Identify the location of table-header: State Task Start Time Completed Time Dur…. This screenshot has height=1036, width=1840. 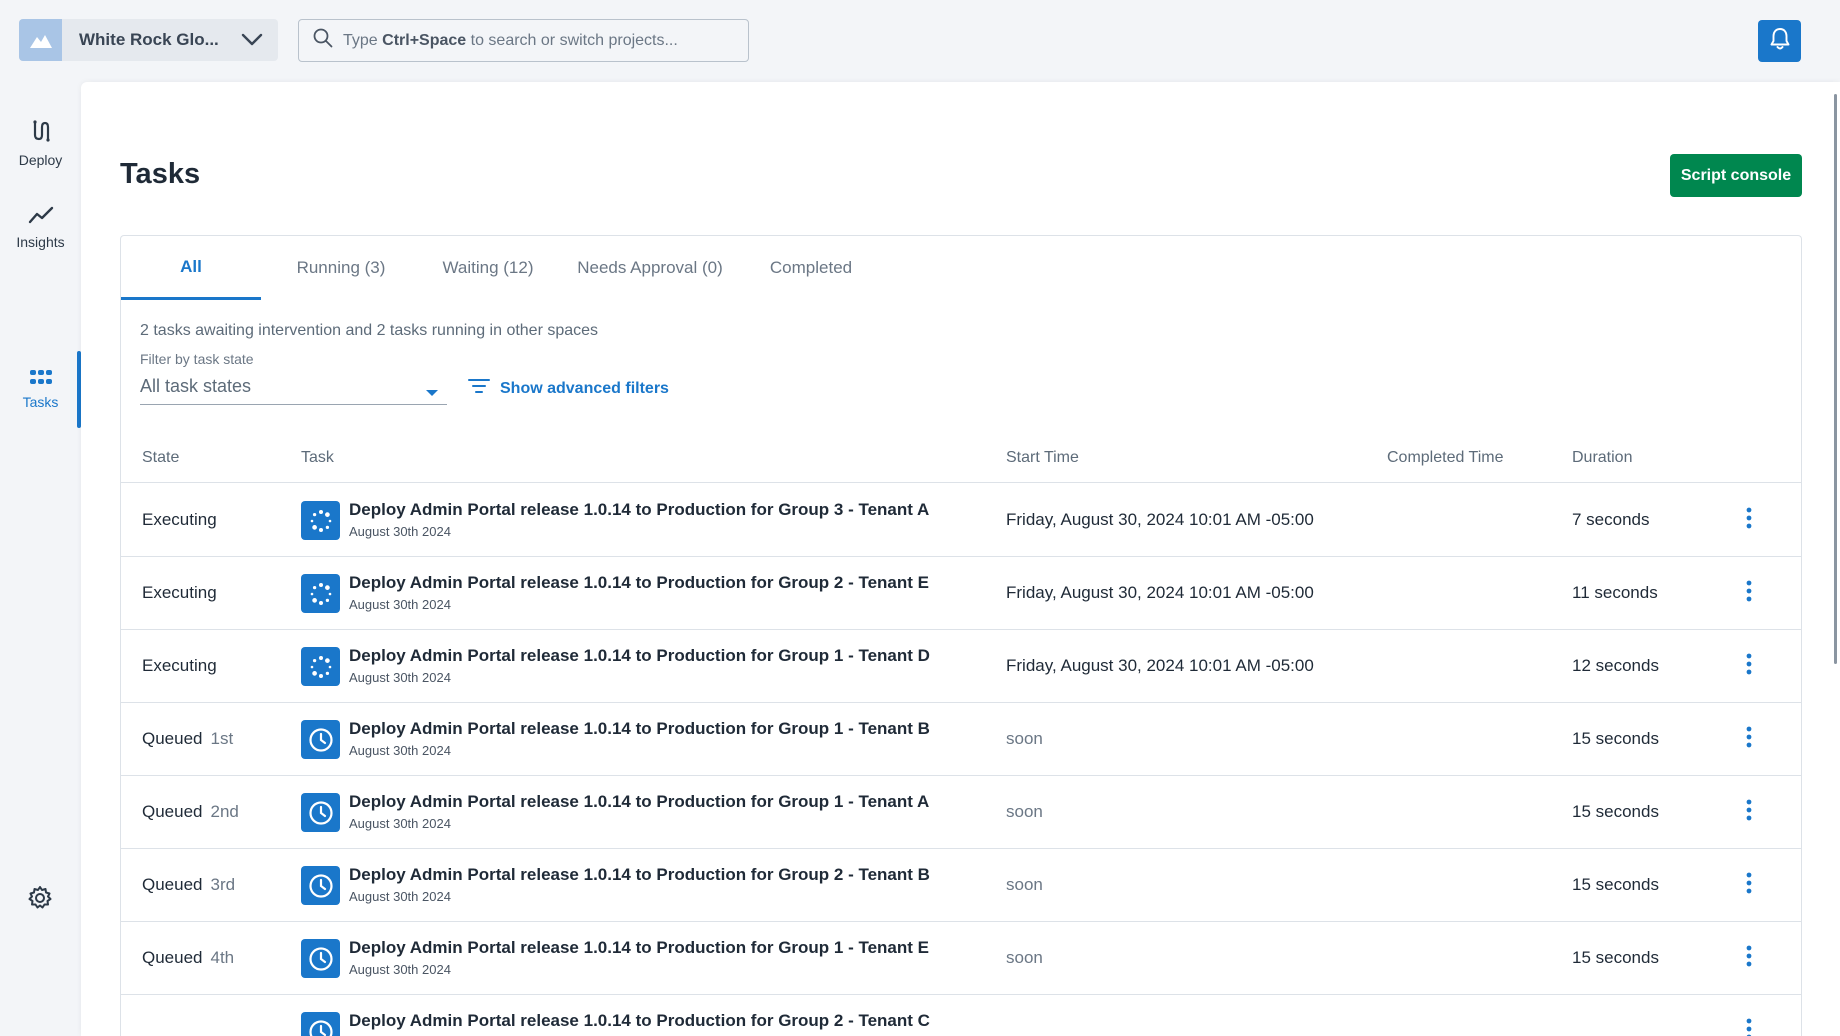
(961, 459).